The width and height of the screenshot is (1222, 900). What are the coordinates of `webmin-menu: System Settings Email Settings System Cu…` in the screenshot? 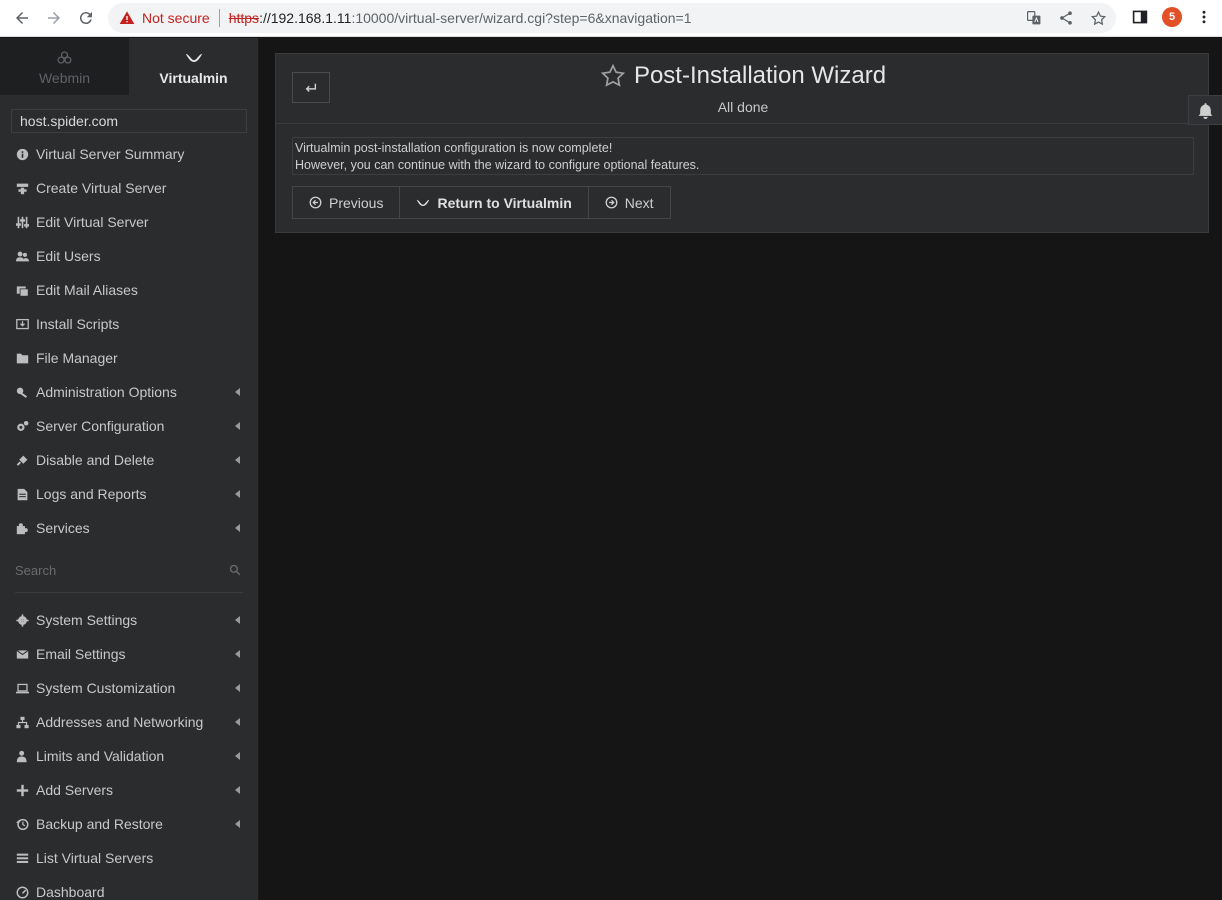 It's located at (129, 751).